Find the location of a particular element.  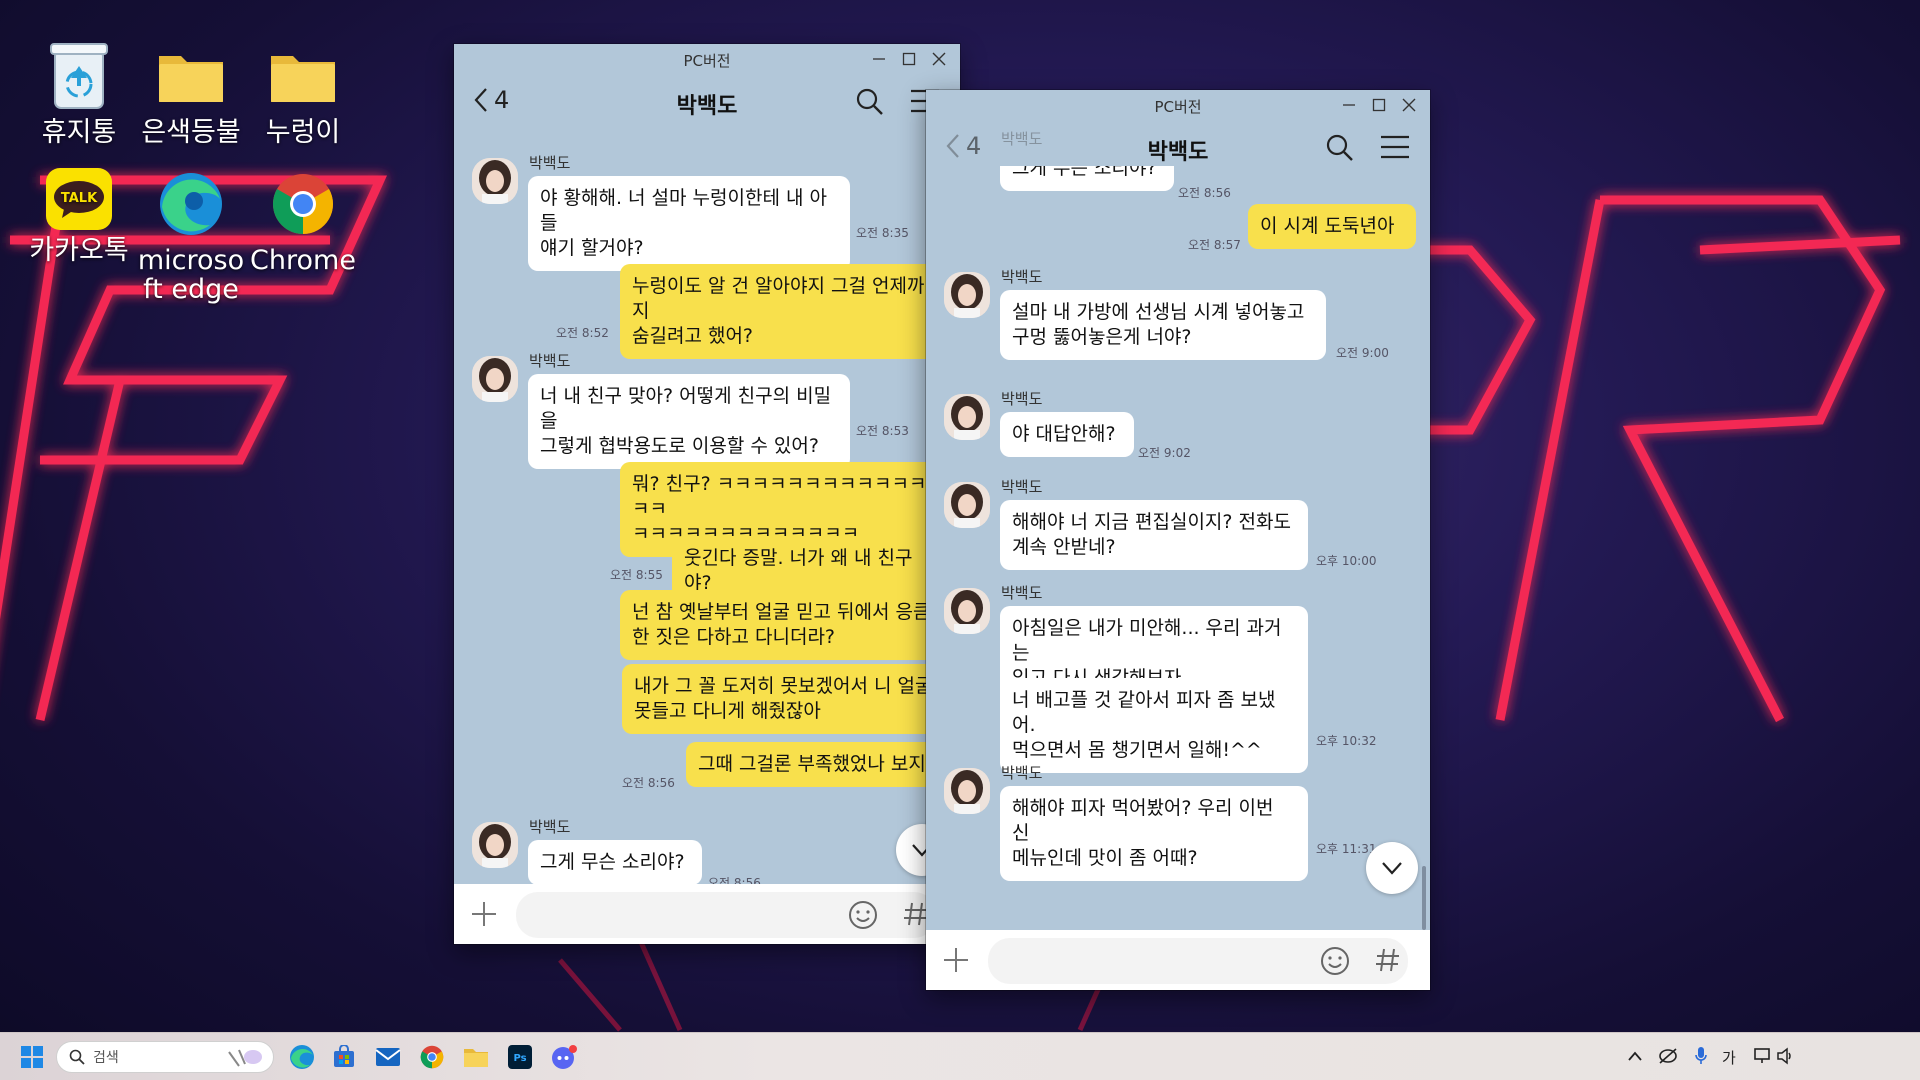

taskbar-chrome is located at coordinates (432, 1057).